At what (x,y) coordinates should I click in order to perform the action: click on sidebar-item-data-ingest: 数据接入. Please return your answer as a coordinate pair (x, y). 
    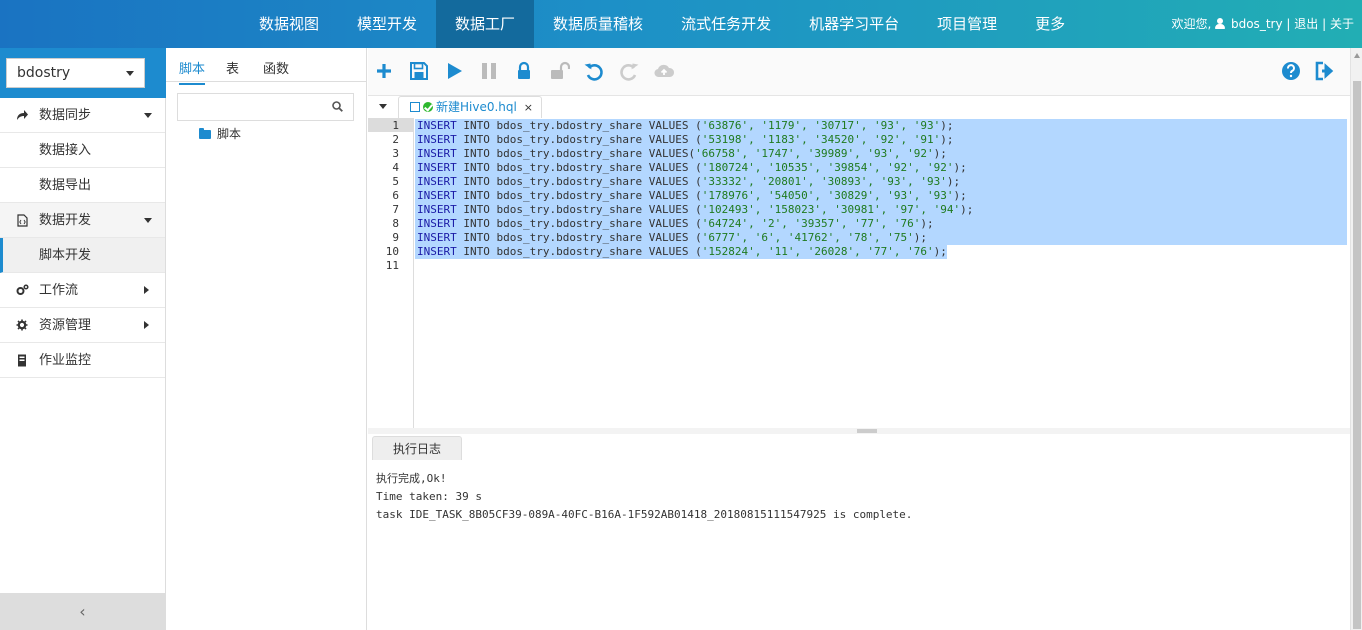
    Looking at the image, I should click on (82, 150).